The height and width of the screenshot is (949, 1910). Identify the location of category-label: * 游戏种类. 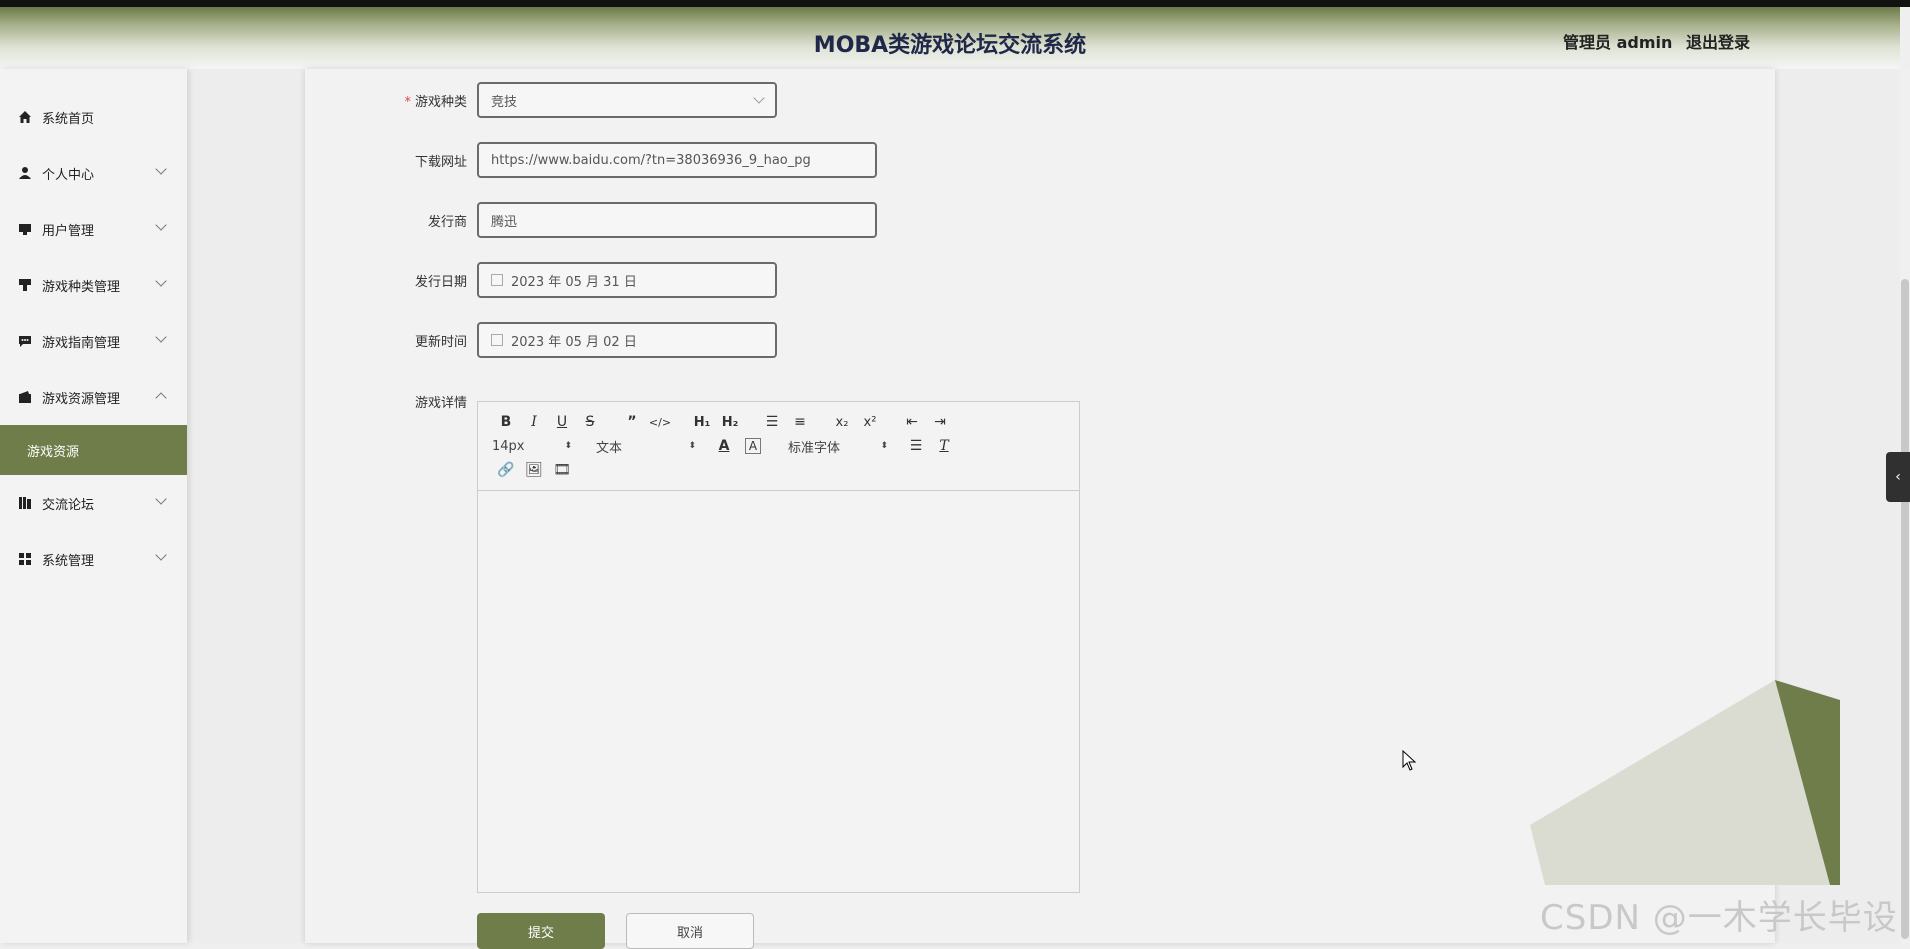
(435, 102).